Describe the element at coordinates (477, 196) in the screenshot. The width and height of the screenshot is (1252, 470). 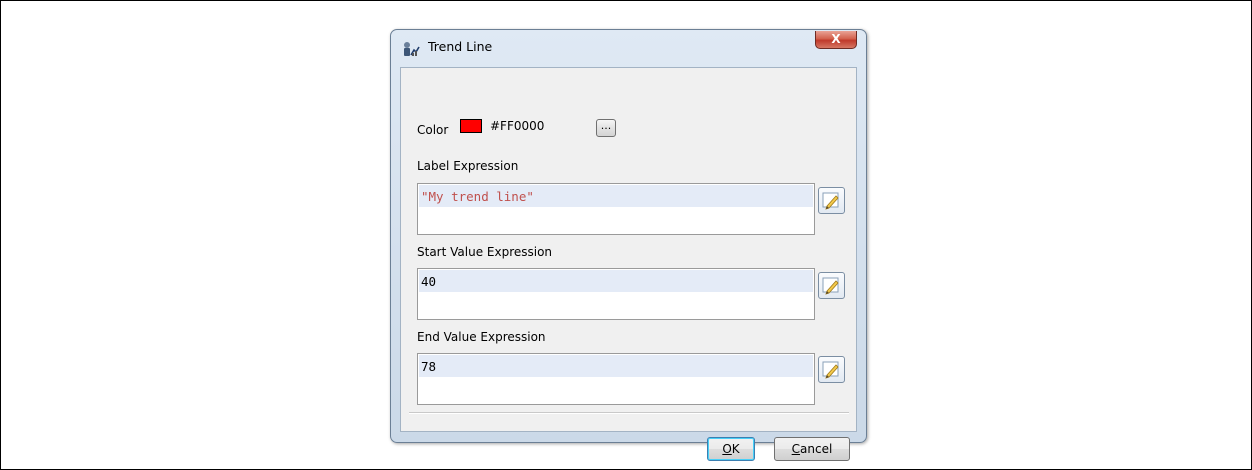
I see `label-expression-value: "My trend line"` at that location.